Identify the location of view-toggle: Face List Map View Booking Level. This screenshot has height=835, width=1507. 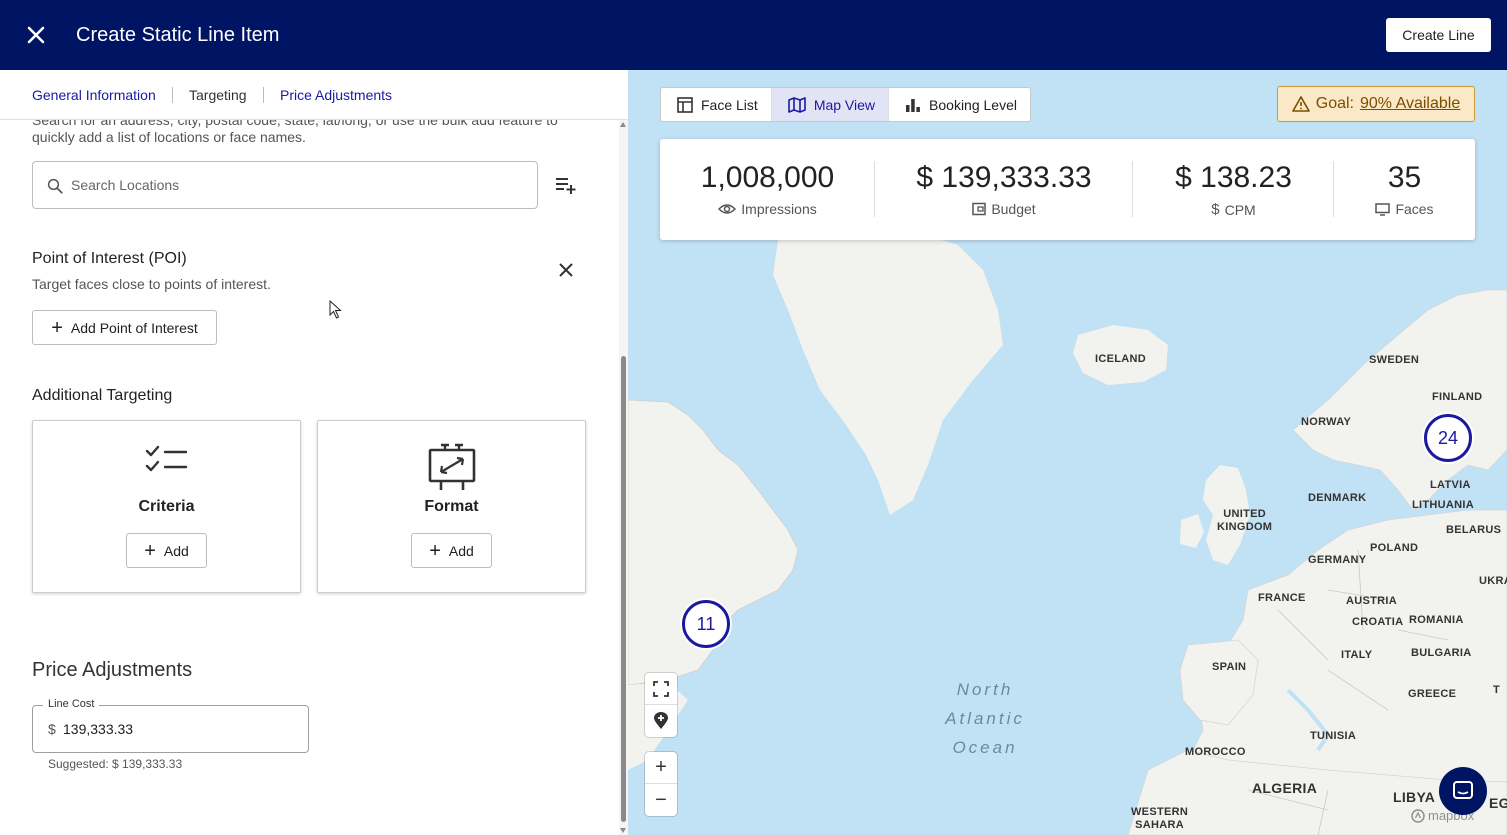
(845, 104).